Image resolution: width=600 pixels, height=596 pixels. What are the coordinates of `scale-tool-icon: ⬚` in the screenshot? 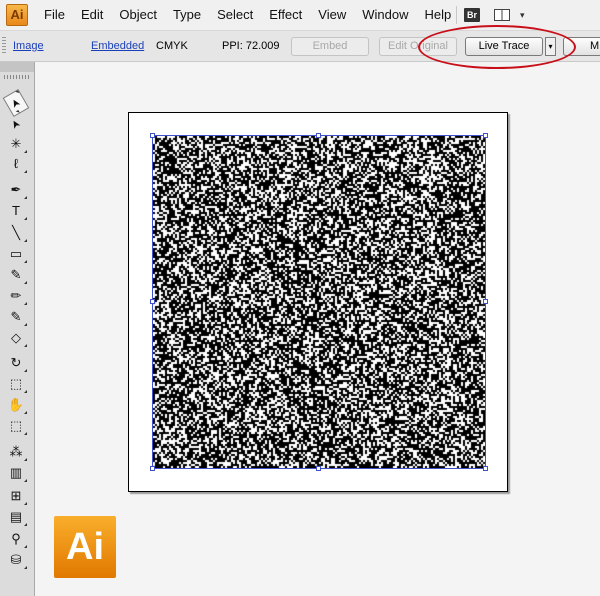 It's located at (16, 384).